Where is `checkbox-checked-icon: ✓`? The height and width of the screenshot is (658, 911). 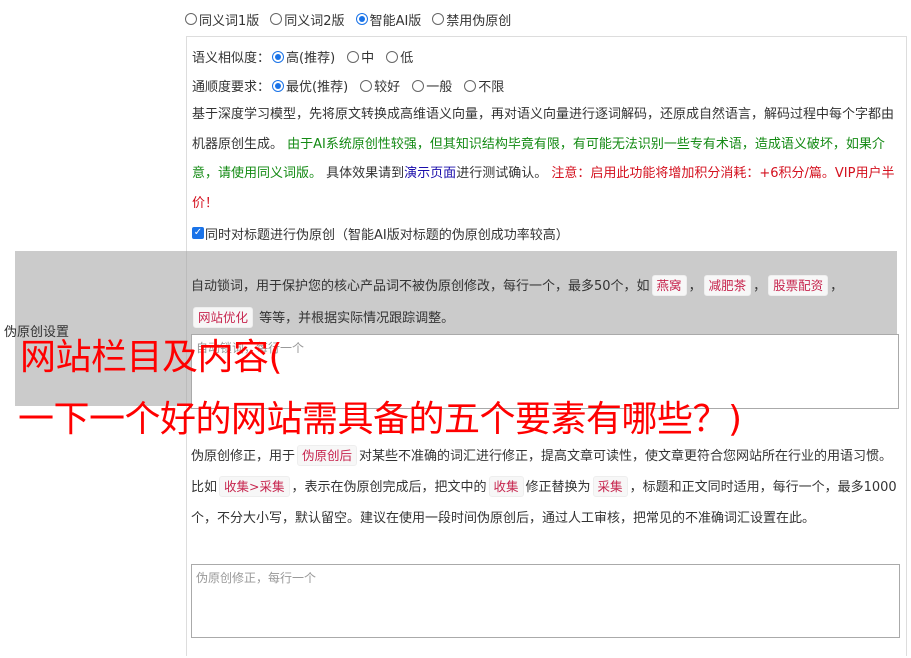 checkbox-checked-icon: ✓ is located at coordinates (198, 233).